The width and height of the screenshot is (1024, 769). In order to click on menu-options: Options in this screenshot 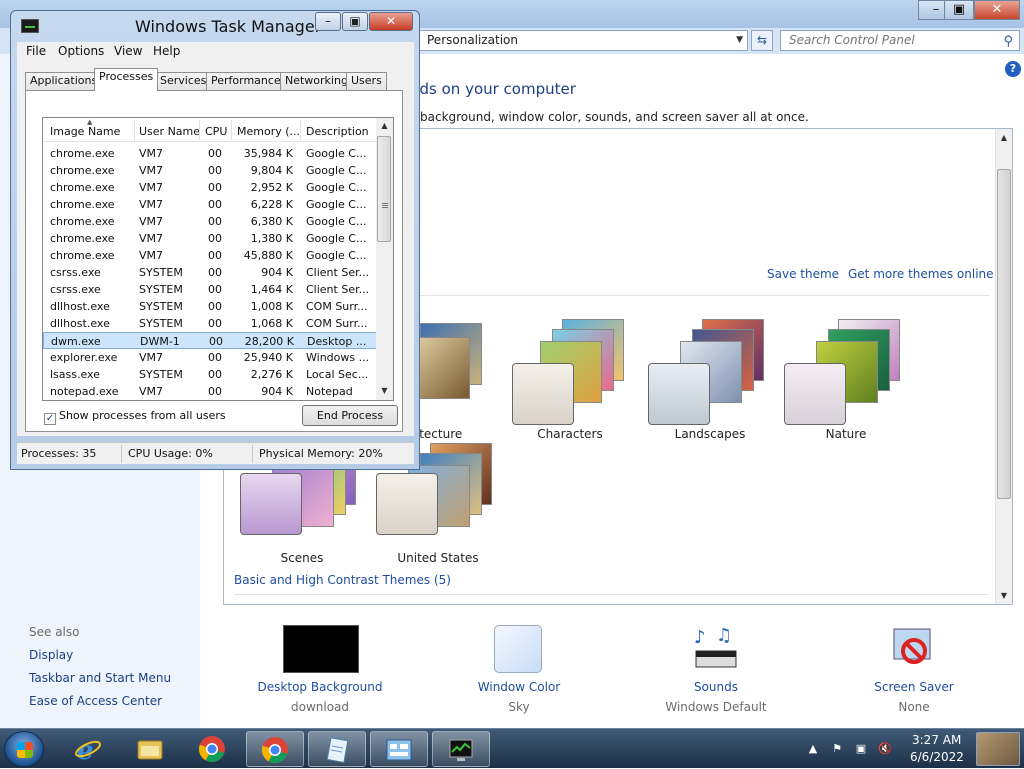, I will do `click(81, 51)`.